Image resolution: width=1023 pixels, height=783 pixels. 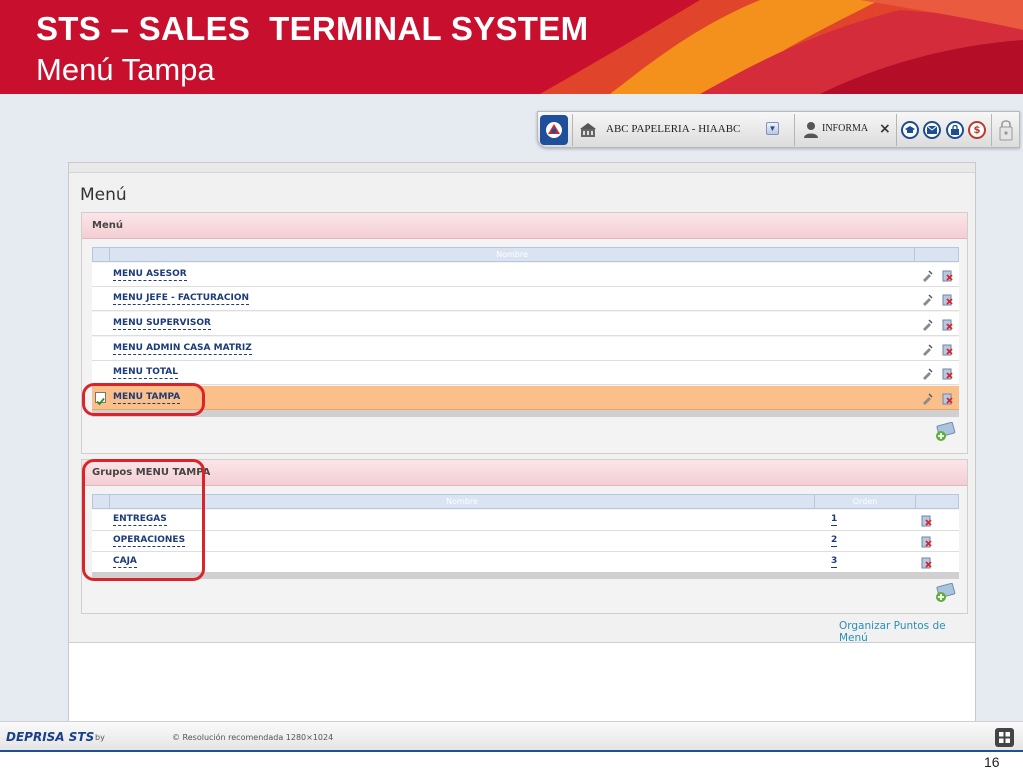 I want to click on groups-grid-header: Nombre Orden, so click(x=525, y=501).